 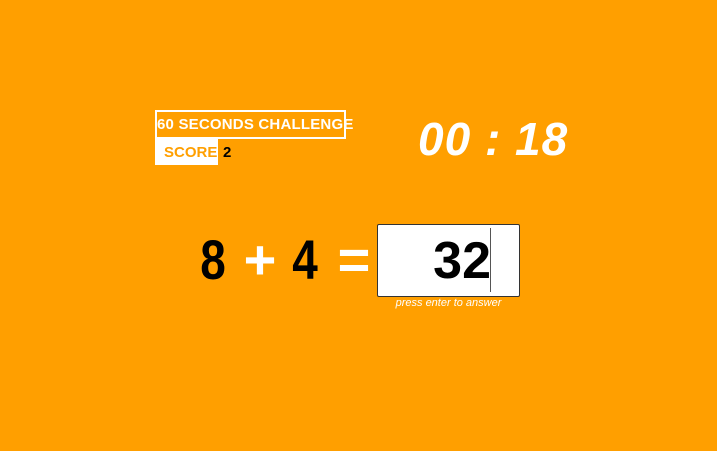 What do you see at coordinates (227, 152) in the screenshot?
I see `score-value: 2` at bounding box center [227, 152].